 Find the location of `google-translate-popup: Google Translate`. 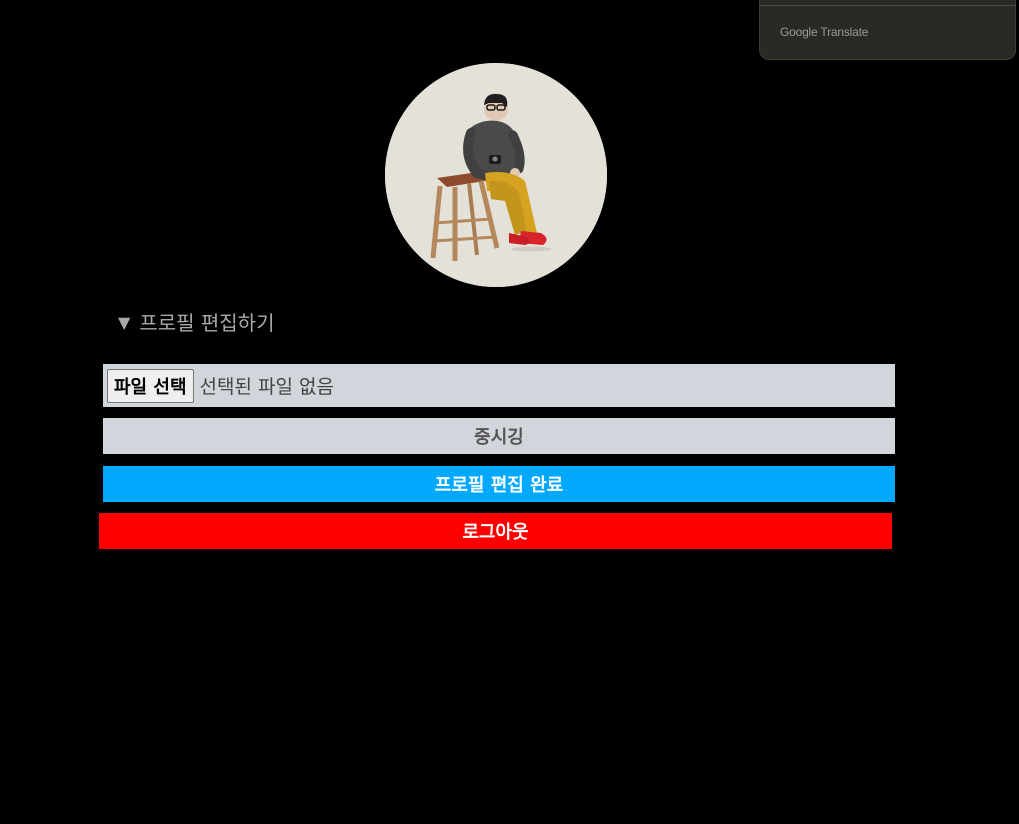

google-translate-popup: Google Translate is located at coordinates (887, 30).